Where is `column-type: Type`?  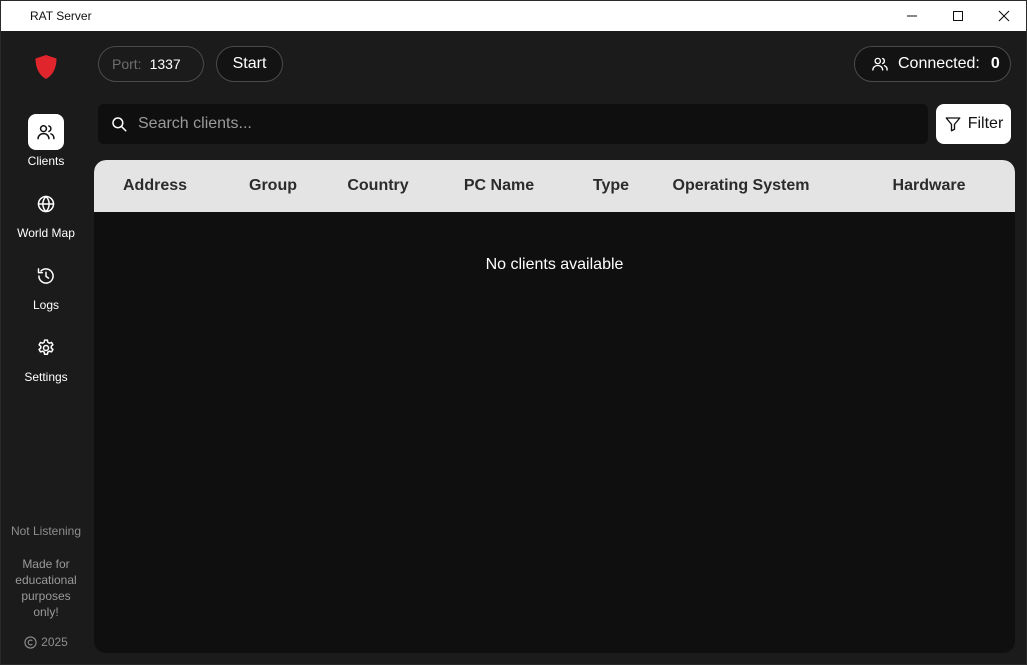
column-type: Type is located at coordinates (611, 186).